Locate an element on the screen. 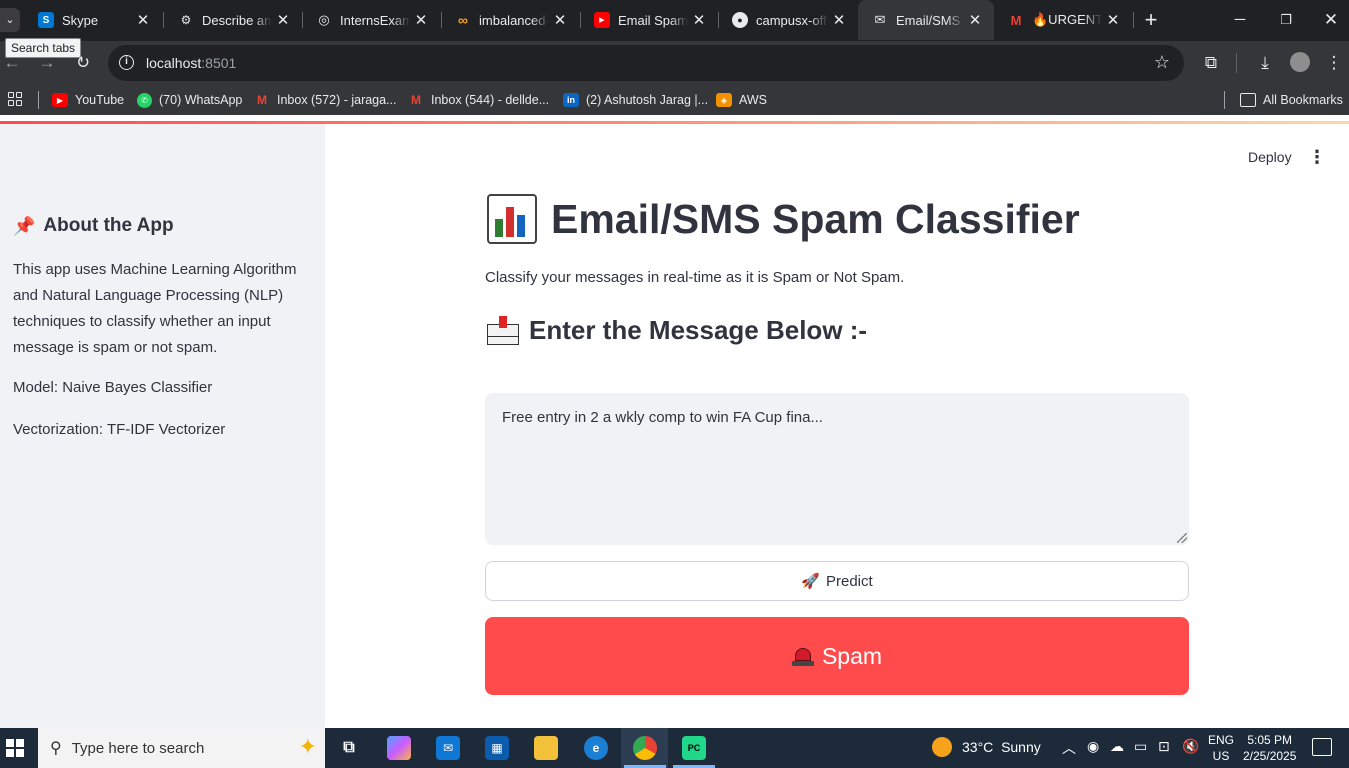 The height and width of the screenshot is (768, 1349). mail-icon: ✉ is located at coordinates (448, 748).